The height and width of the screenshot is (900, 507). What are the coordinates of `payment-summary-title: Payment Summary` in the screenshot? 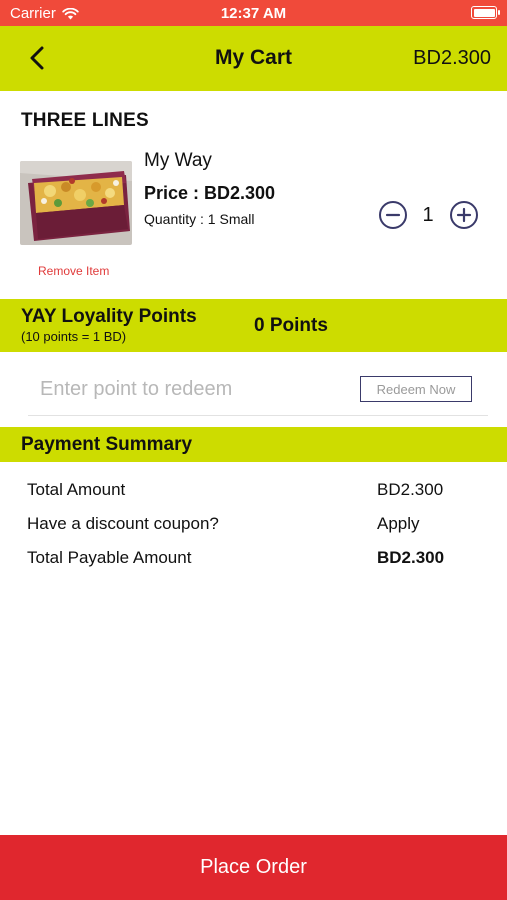 It's located at (107, 444).